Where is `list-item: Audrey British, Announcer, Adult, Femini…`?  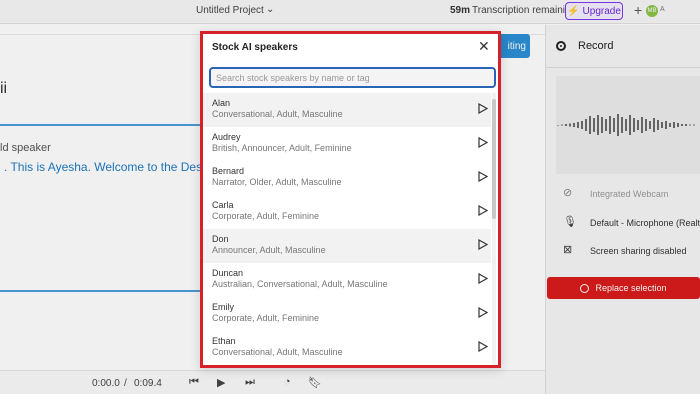 list-item: Audrey British, Announcer, Adult, Femini… is located at coordinates (347, 144).